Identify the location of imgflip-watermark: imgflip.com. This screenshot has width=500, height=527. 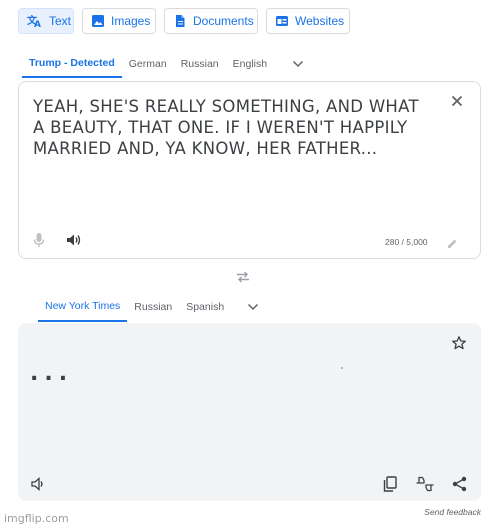
(36, 518).